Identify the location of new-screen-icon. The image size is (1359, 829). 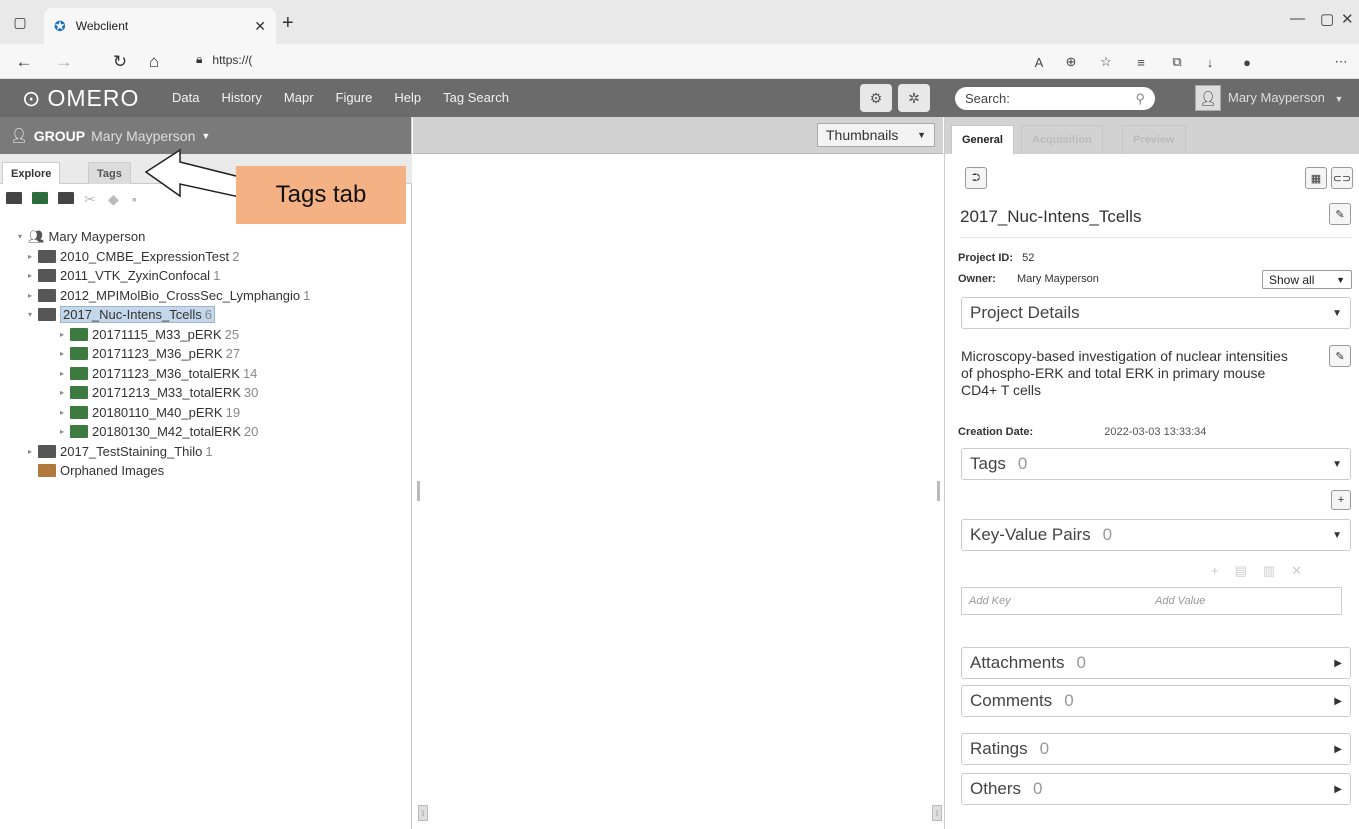
(66, 198).